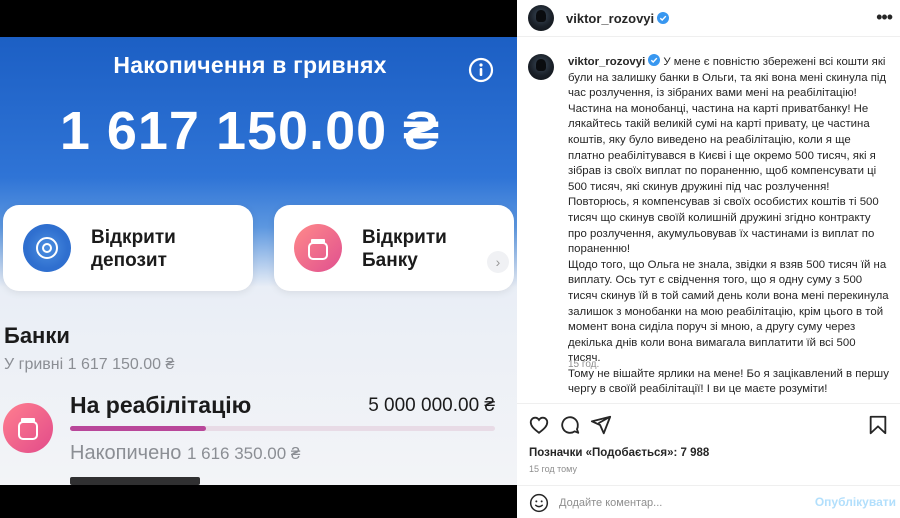 Image resolution: width=900 pixels, height=518 pixels. I want to click on jars-heading: Банки, so click(37, 335).